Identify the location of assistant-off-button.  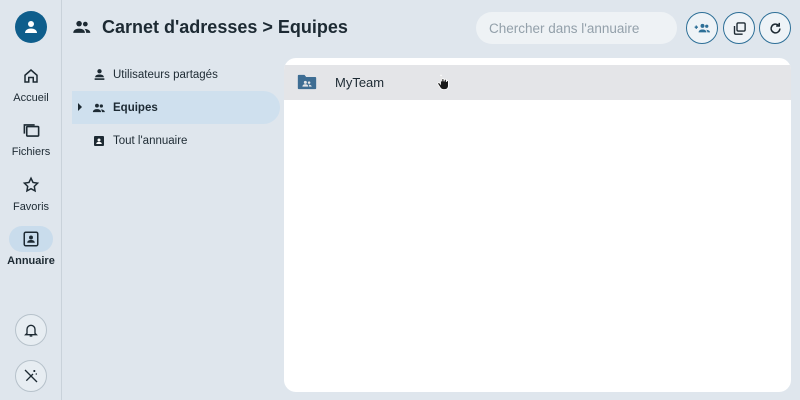
(31, 376).